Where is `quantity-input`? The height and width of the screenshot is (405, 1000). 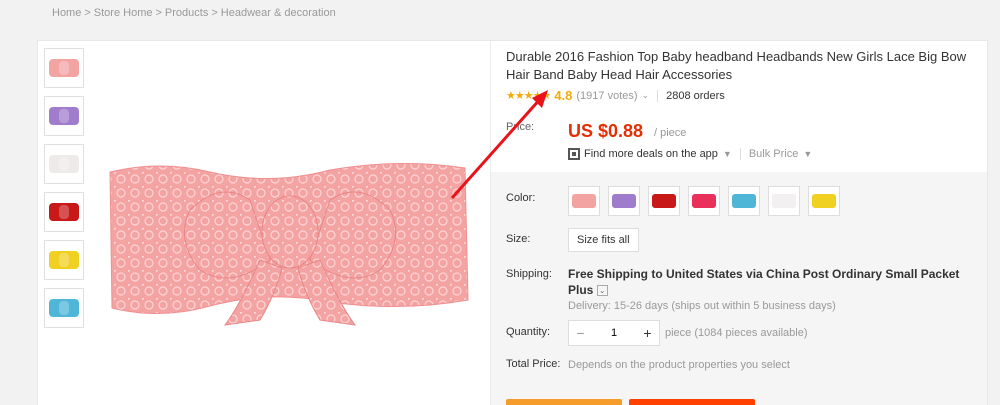 quantity-input is located at coordinates (614, 333).